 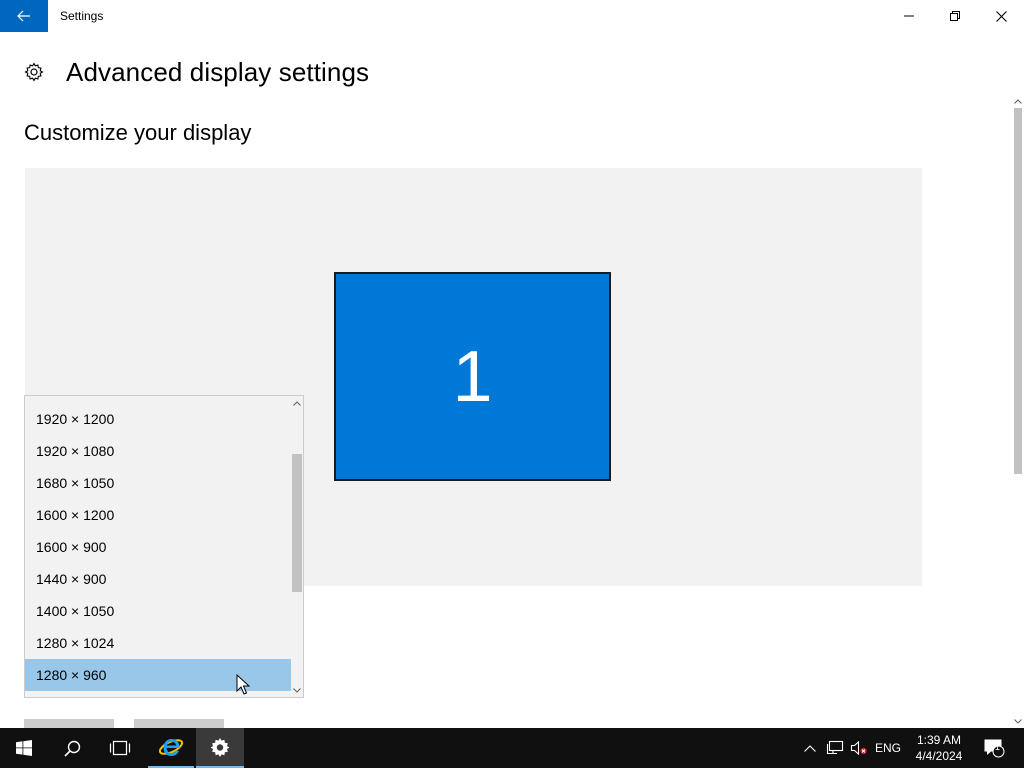 What do you see at coordinates (158, 483) in the screenshot?
I see `resolution-option: 1680 × 1050` at bounding box center [158, 483].